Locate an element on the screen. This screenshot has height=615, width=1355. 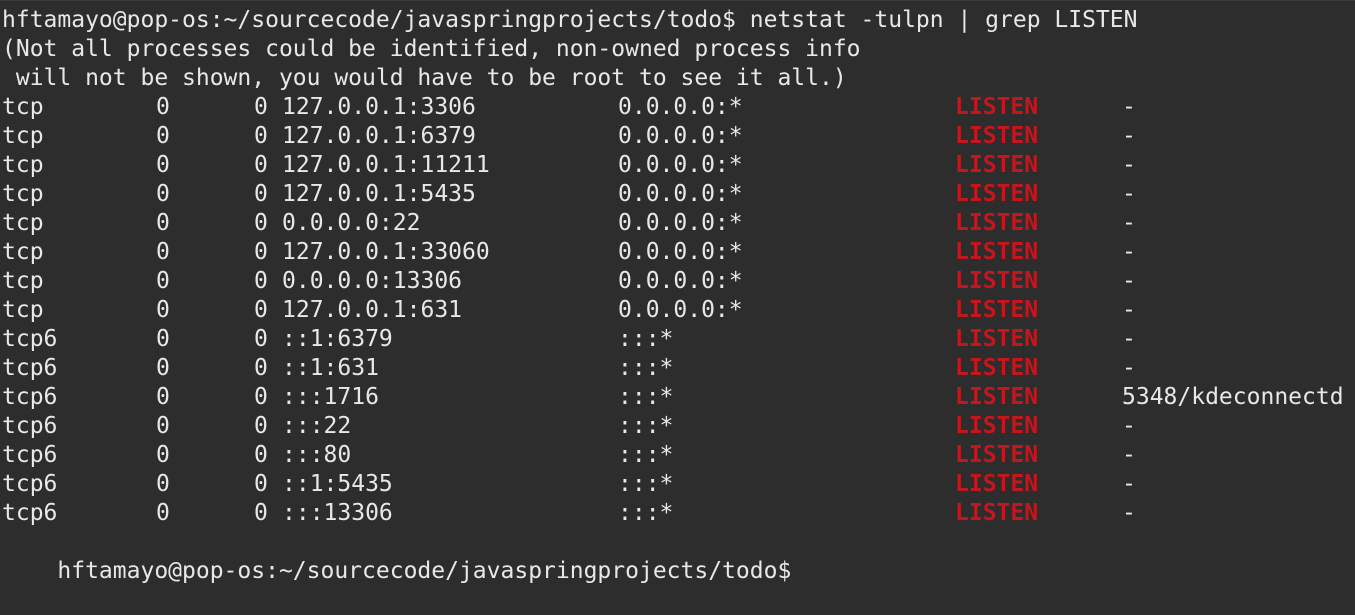
netstat-row: tcp6 0 0::1:5435:::* LISTEN - is located at coordinates (677, 484).